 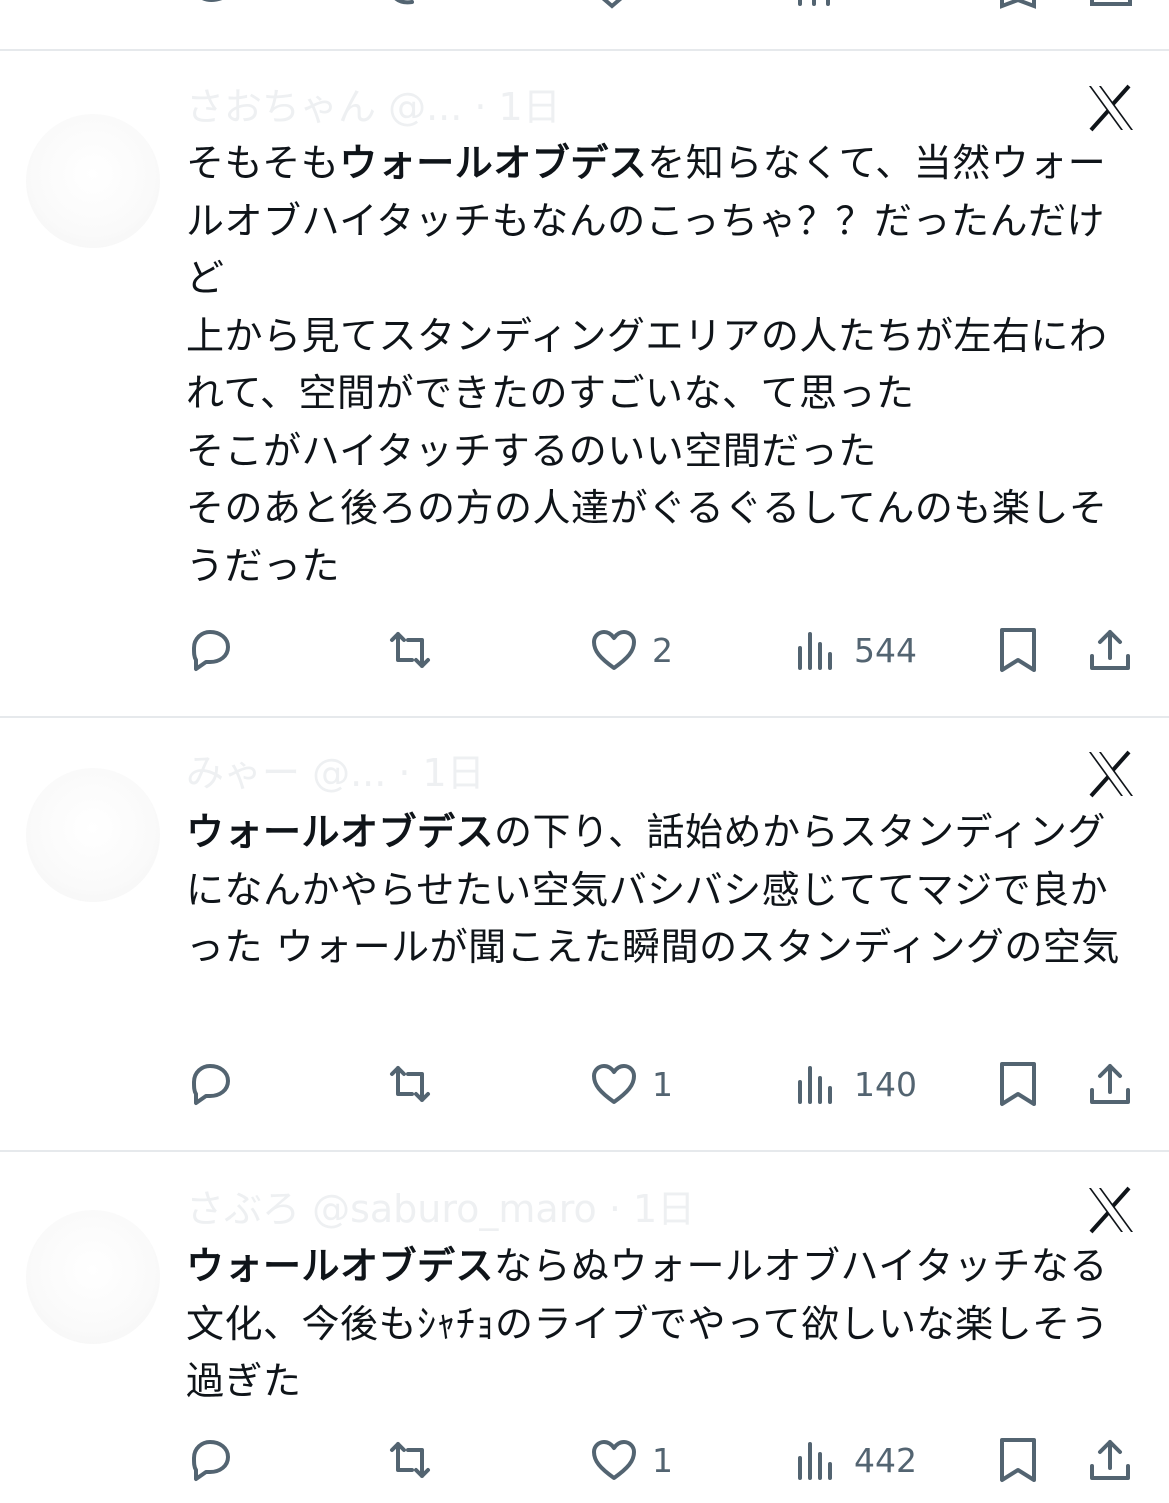 I want to click on views-count: 442, so click(x=885, y=1460).